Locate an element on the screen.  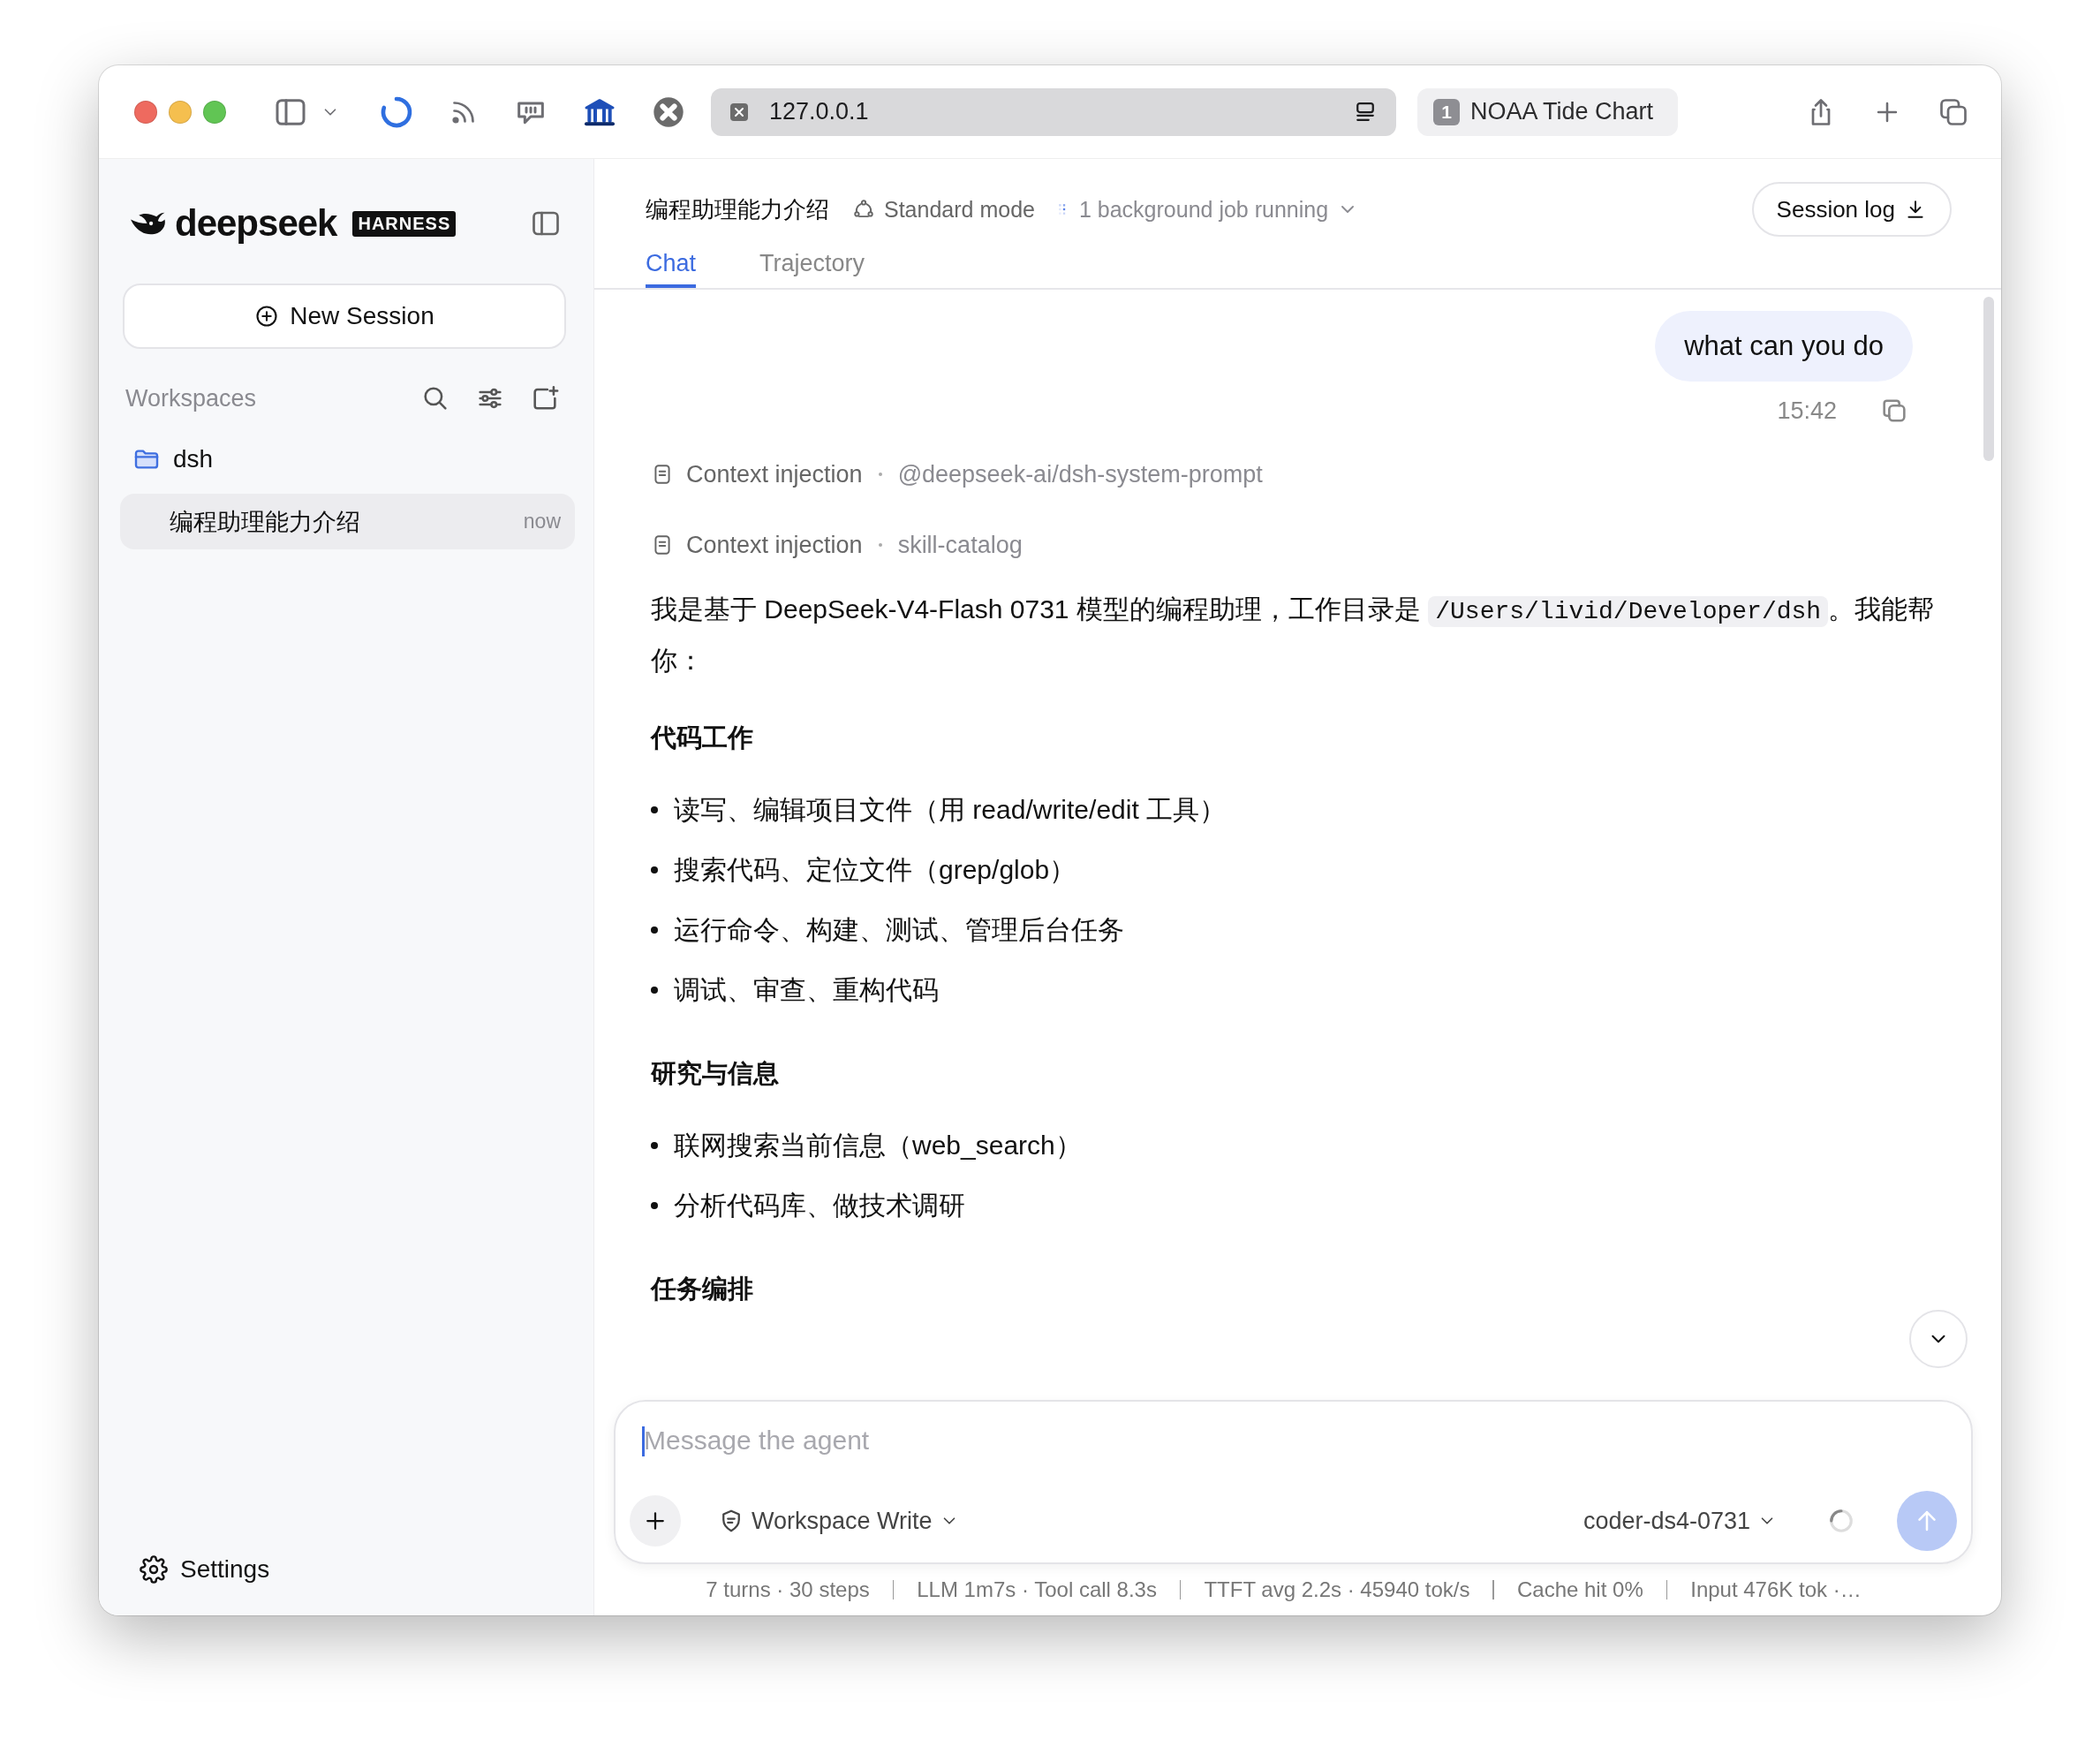
list-item: 运行命令、构建、测试、管理后台任务 is located at coordinates (899, 929).